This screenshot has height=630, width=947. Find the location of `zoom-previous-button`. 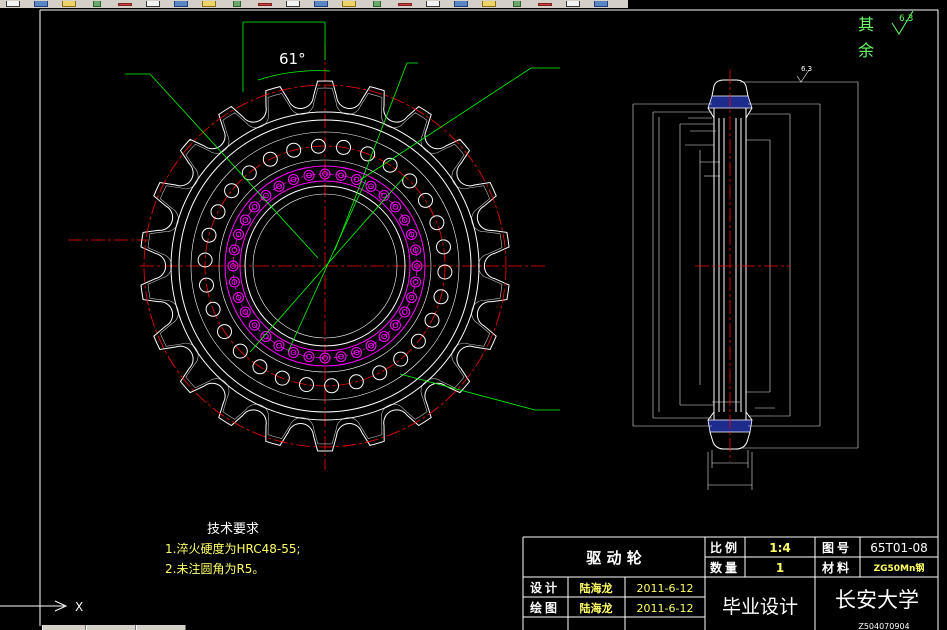

zoom-previous-button is located at coordinates (433, 4).